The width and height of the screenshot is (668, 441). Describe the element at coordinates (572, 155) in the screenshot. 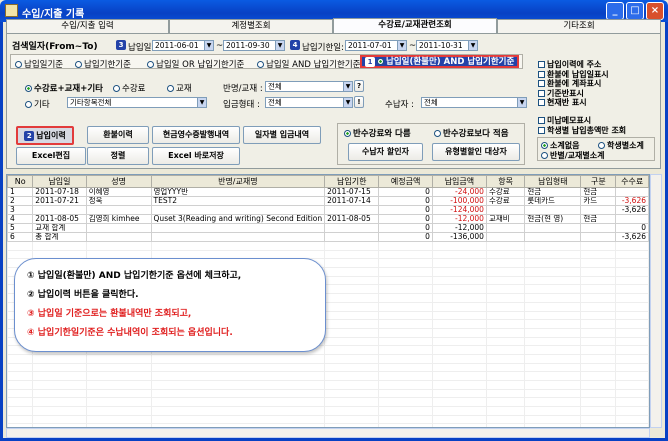

I see `subtotal-class: 반별/교재별소계` at that location.